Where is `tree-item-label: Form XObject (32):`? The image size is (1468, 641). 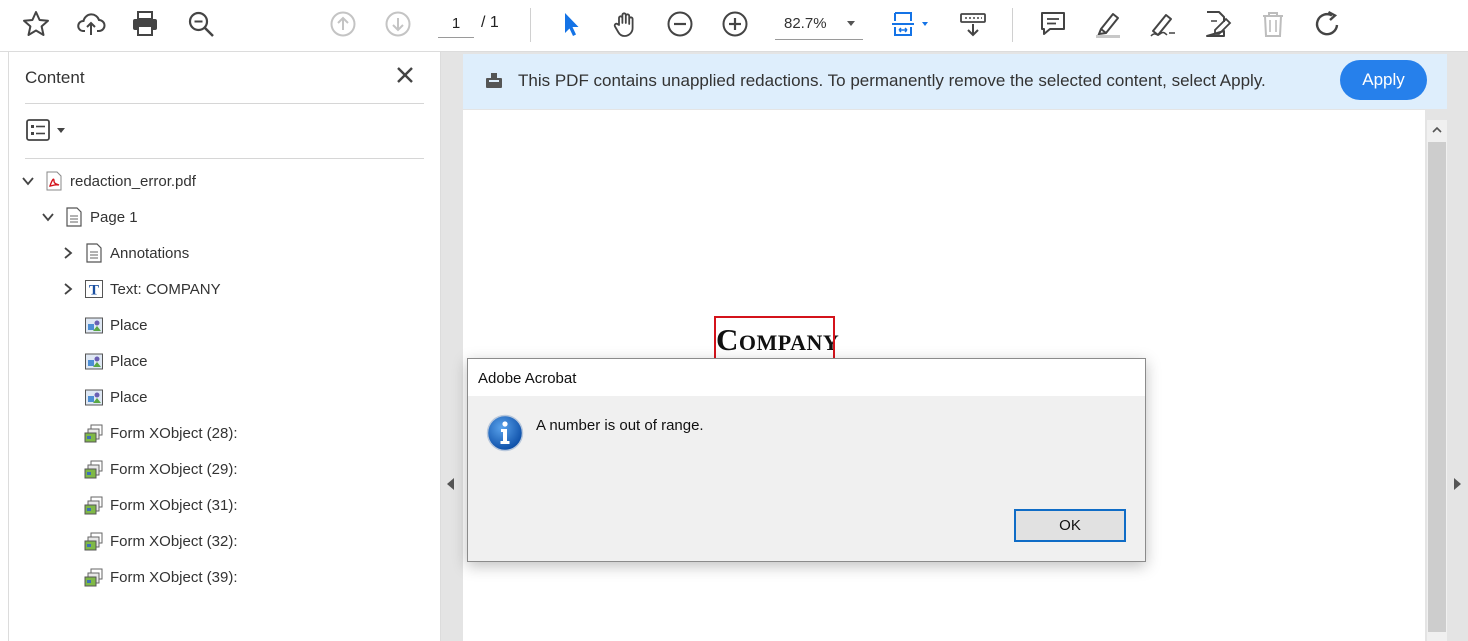
tree-item-label: Form XObject (32): is located at coordinates (174, 541).